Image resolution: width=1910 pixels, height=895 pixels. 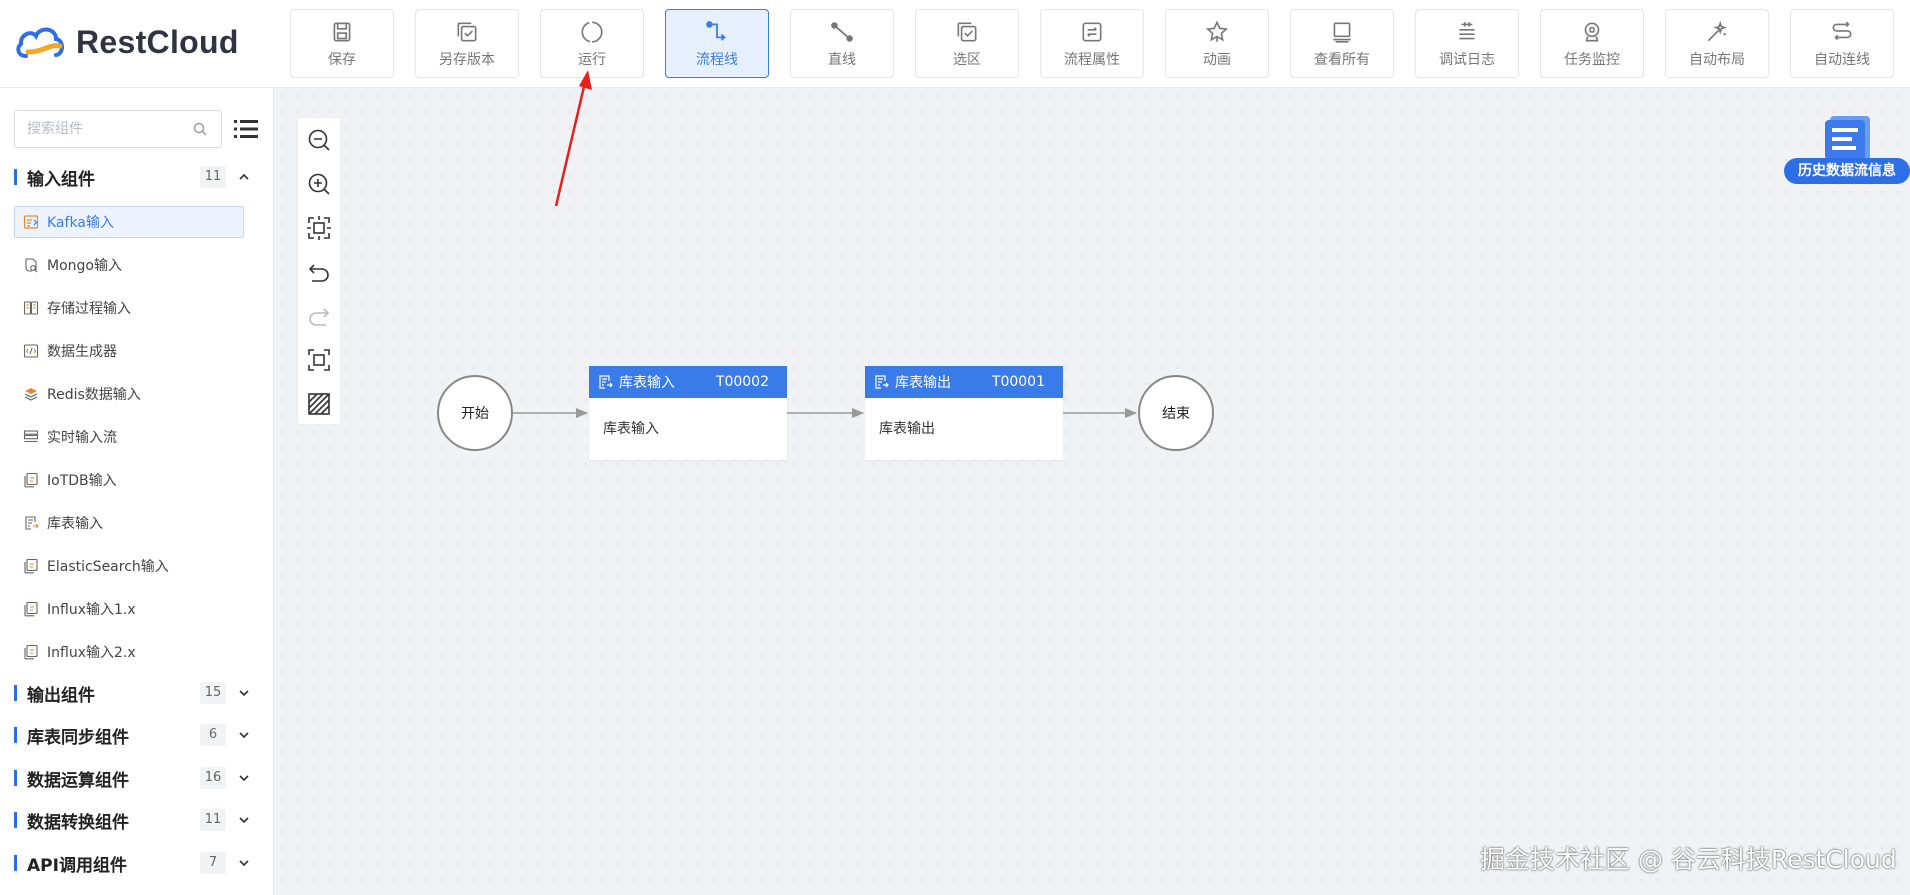 I want to click on fullscreen-icon, so click(x=319, y=360).